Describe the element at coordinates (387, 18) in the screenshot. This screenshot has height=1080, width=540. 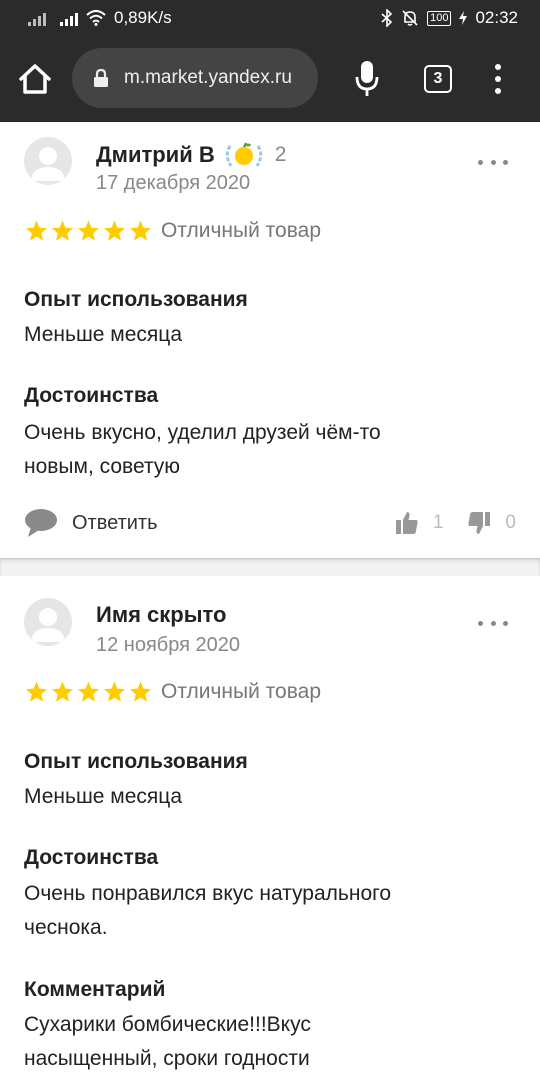
I see `bluetooth-icon` at that location.